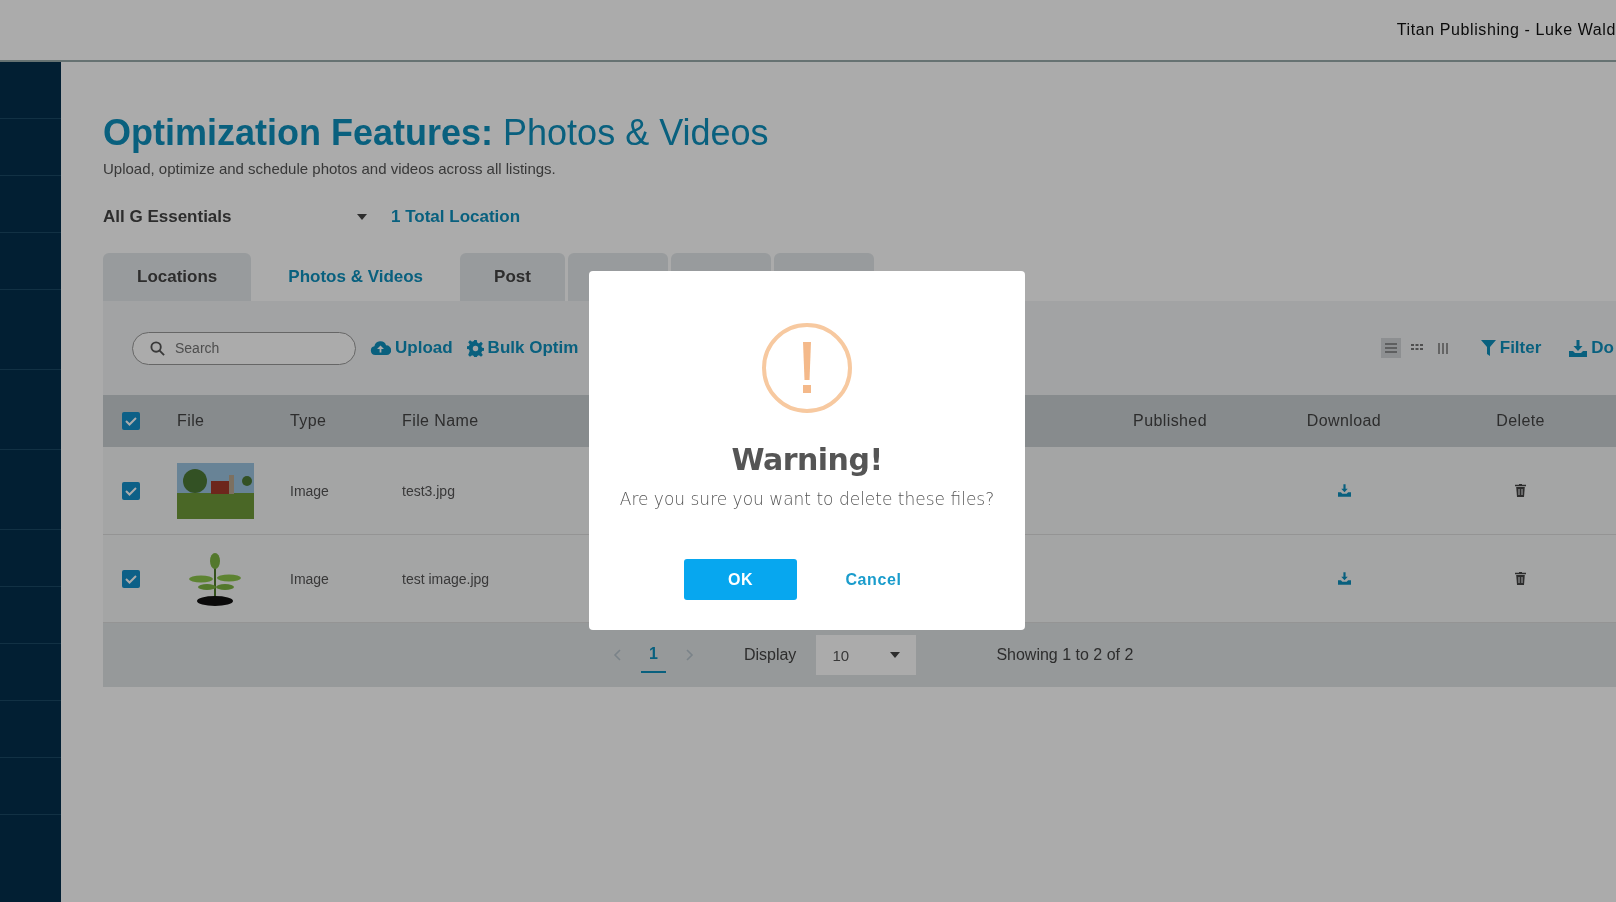 The image size is (1616, 902). I want to click on filter-button: Filter, so click(1511, 348).